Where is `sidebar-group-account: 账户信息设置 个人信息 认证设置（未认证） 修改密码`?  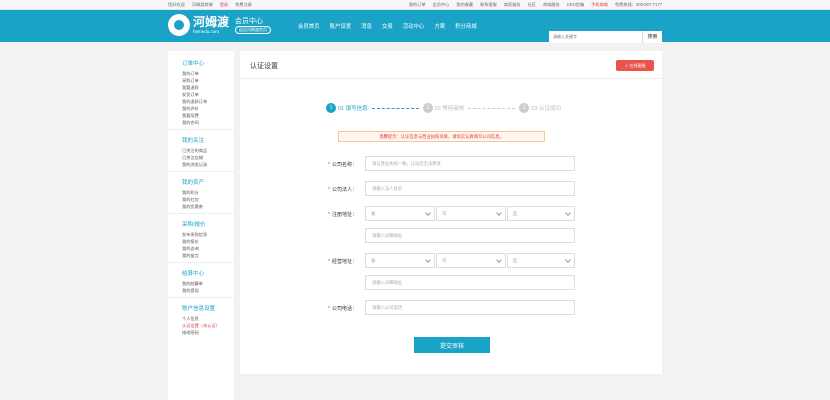
sidebar-group-account: 账户信息设置 个人信息 认证设置（未认证） 修改密码 is located at coordinates (201, 318).